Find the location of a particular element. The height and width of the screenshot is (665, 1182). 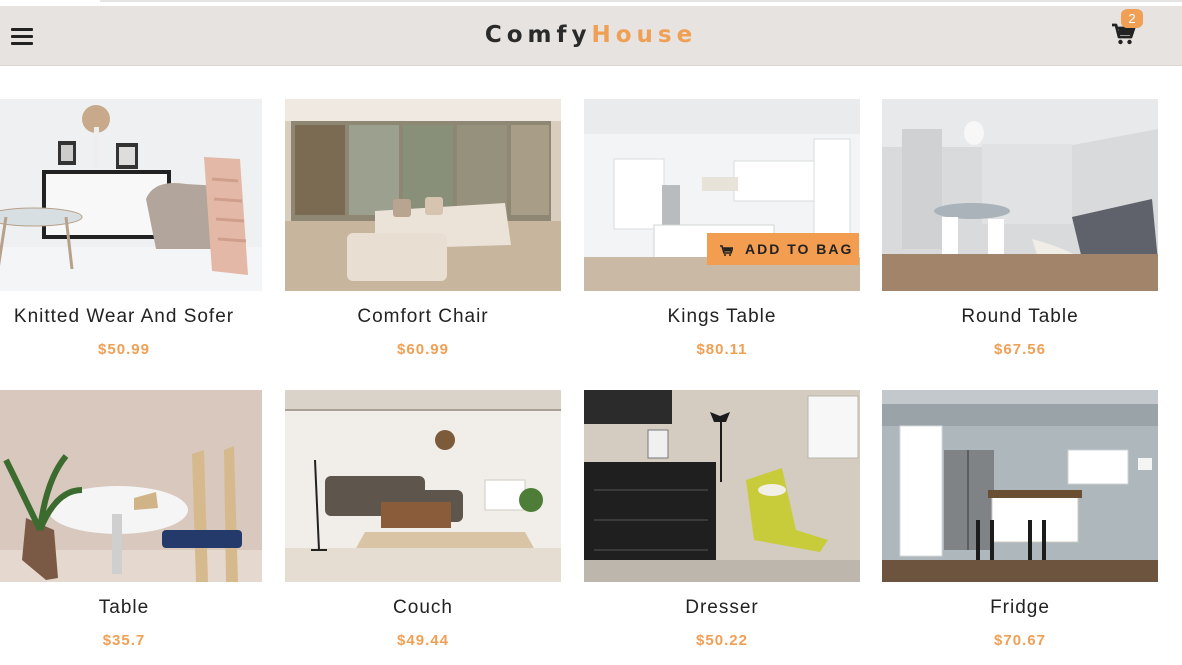

navbar: ComfyHouse is located at coordinates (591, 36).